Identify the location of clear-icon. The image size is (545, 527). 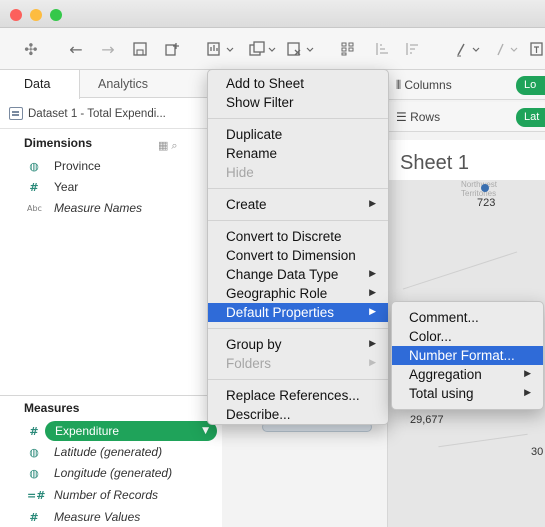
(301, 49).